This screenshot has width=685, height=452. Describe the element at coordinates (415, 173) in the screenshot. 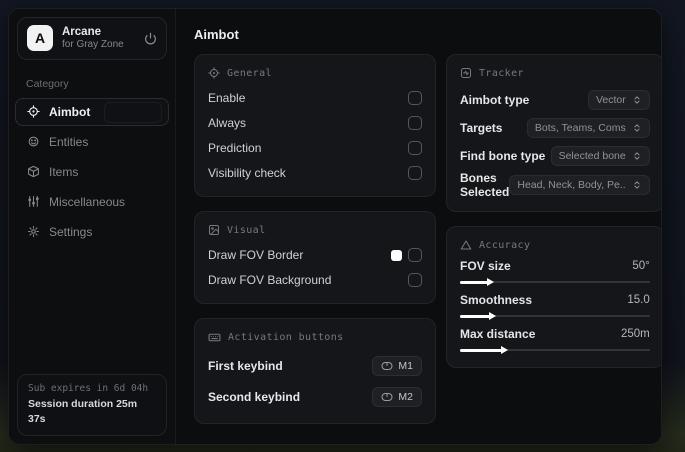

I see `visibility-check-checkbox` at that location.